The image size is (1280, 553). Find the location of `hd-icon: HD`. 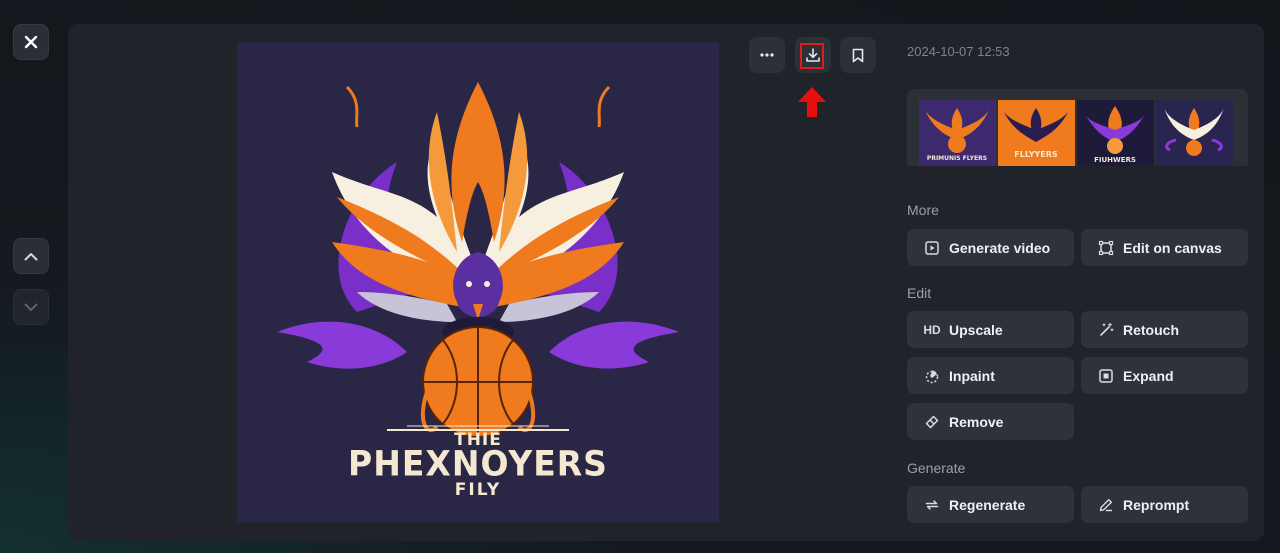

hd-icon: HD is located at coordinates (932, 329).